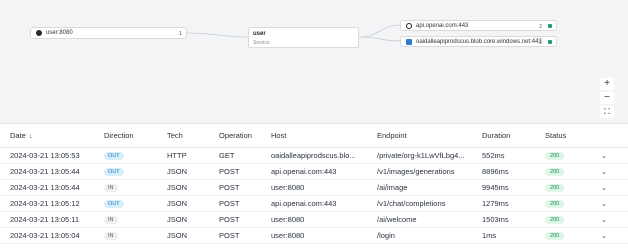  What do you see at coordinates (379, 39) in the screenshot?
I see `edge-service-azure` at bounding box center [379, 39].